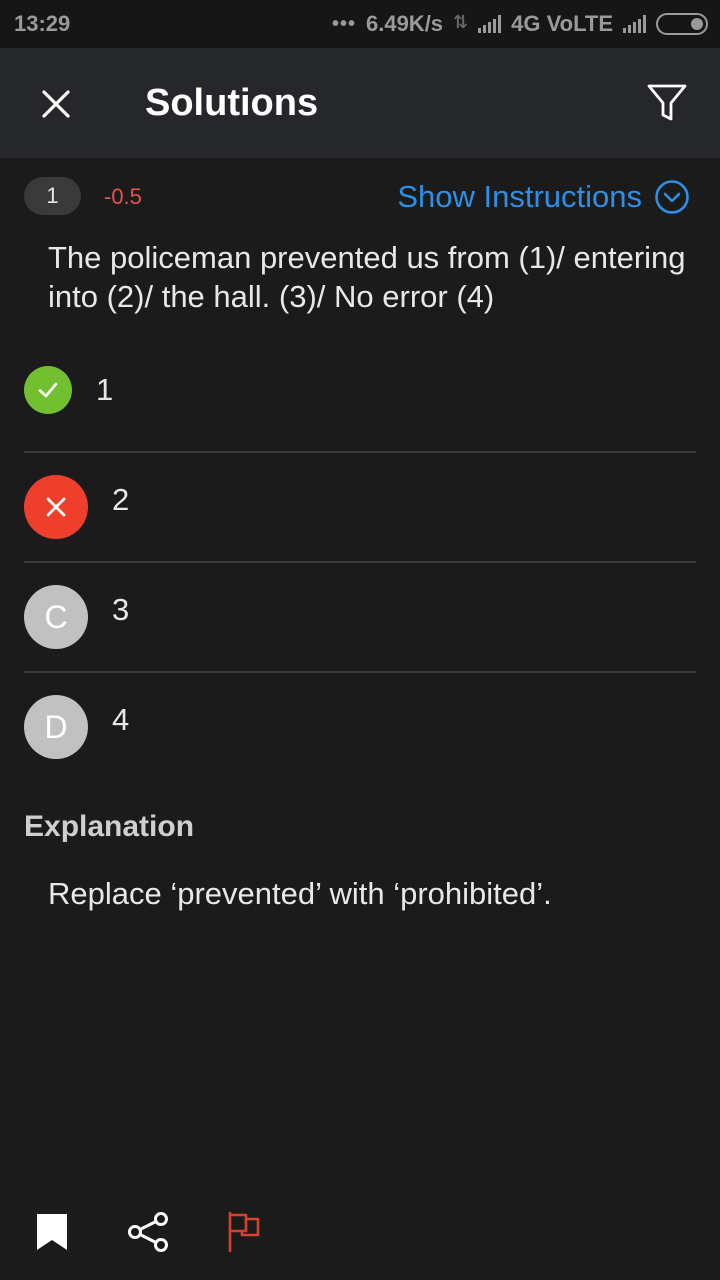 The height and width of the screenshot is (1280, 720). I want to click on show-instructions-label: Show Instructions, so click(519, 196).